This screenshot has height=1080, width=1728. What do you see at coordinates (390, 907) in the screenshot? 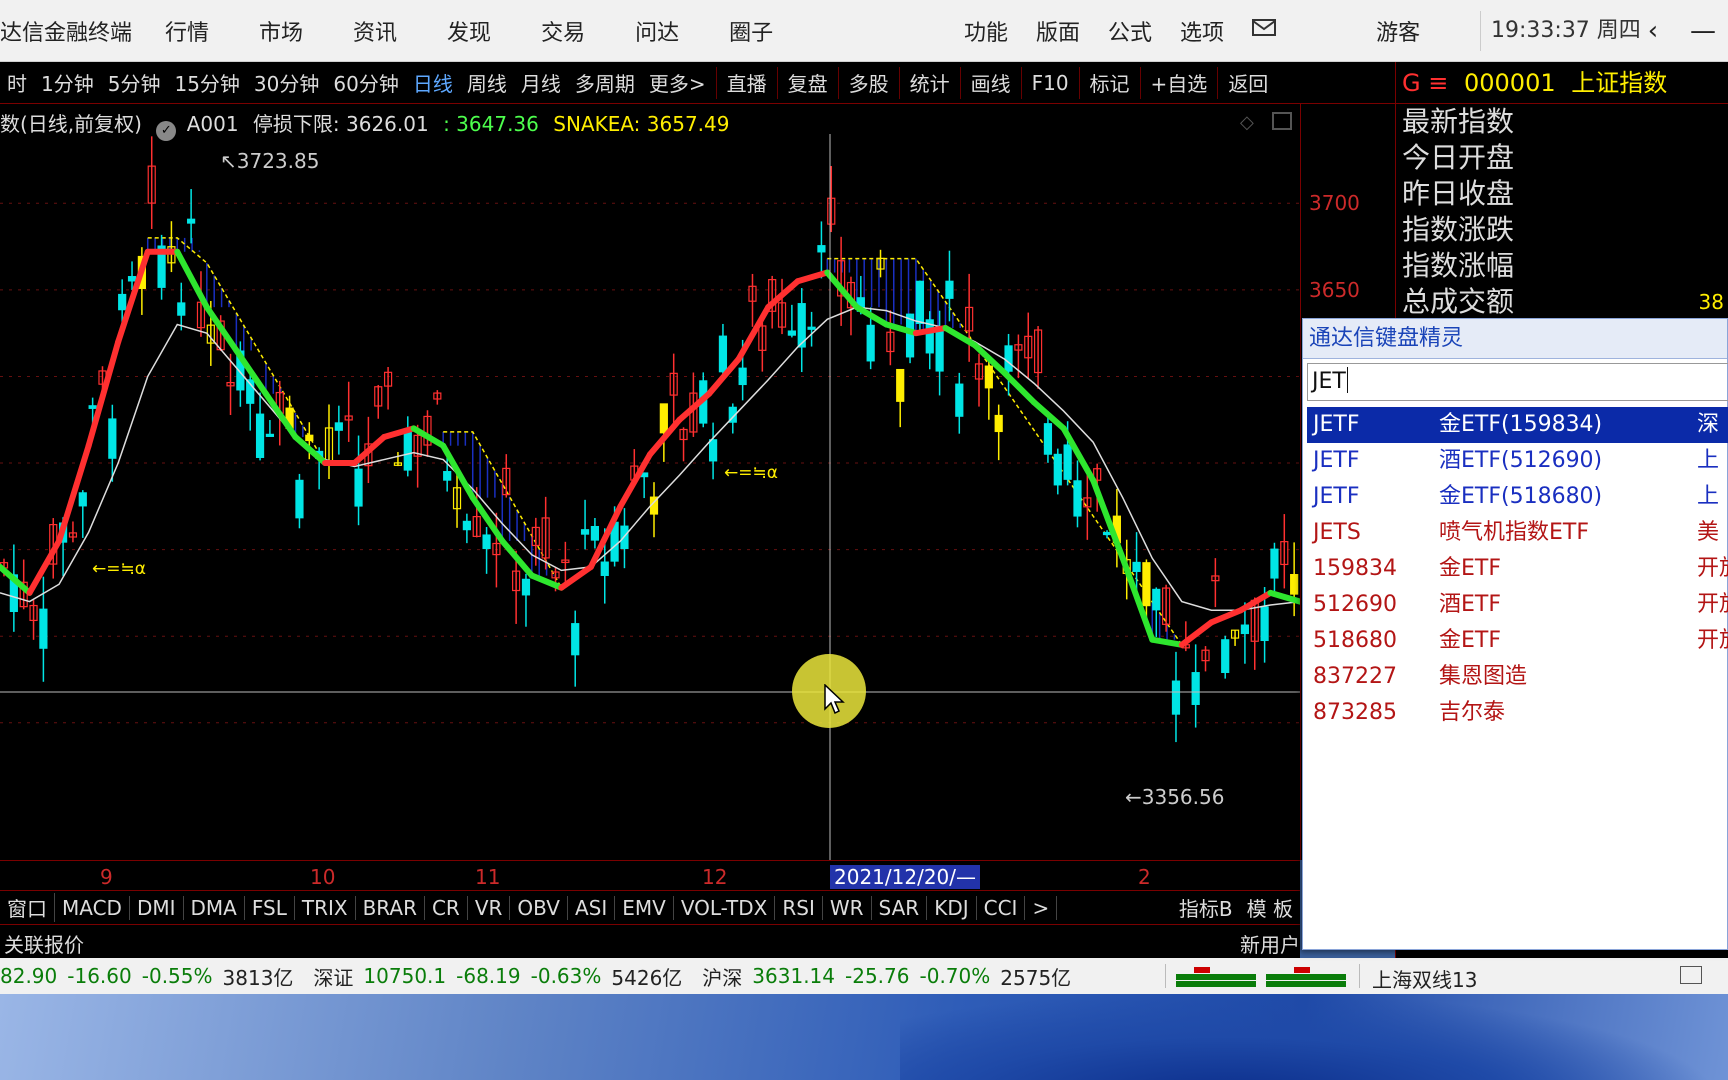
I see `ind-brar: BRAR` at bounding box center [390, 907].